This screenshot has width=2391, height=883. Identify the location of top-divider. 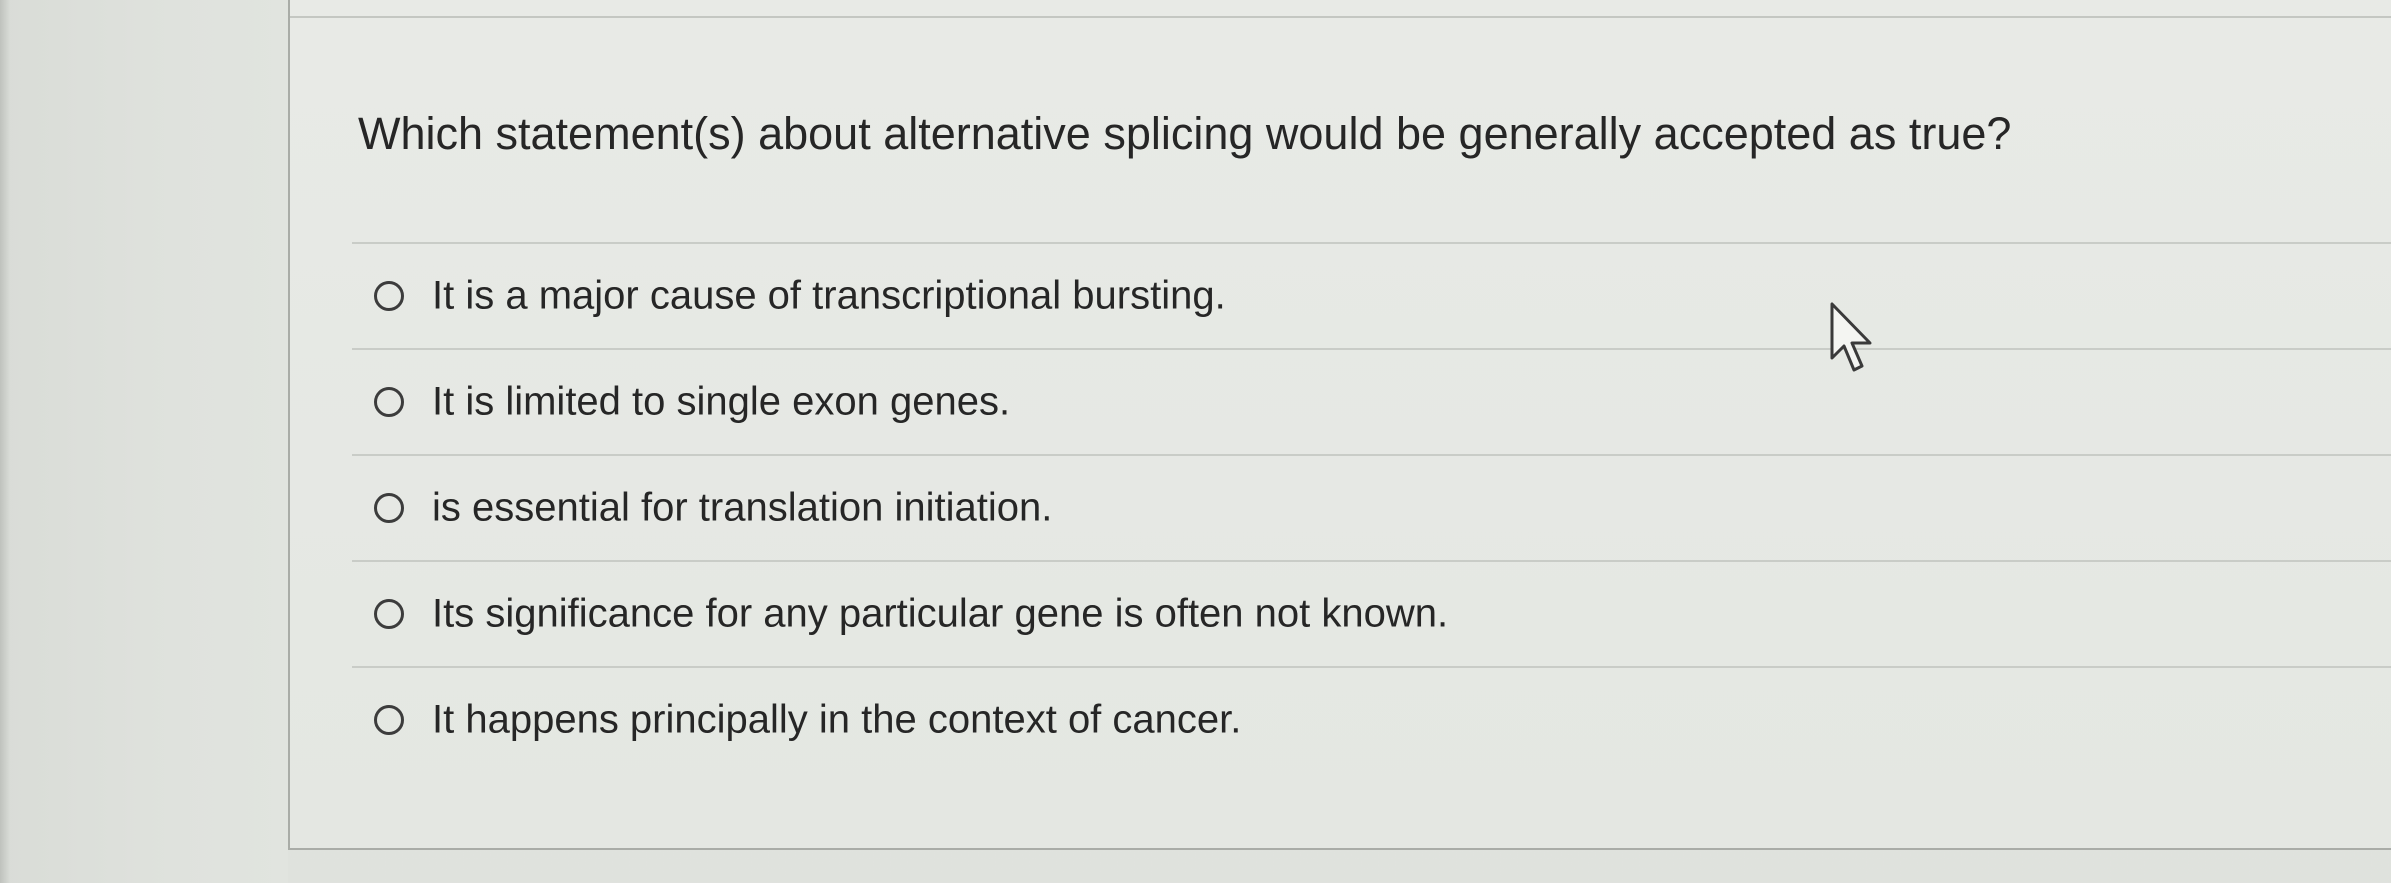
(1340, 17).